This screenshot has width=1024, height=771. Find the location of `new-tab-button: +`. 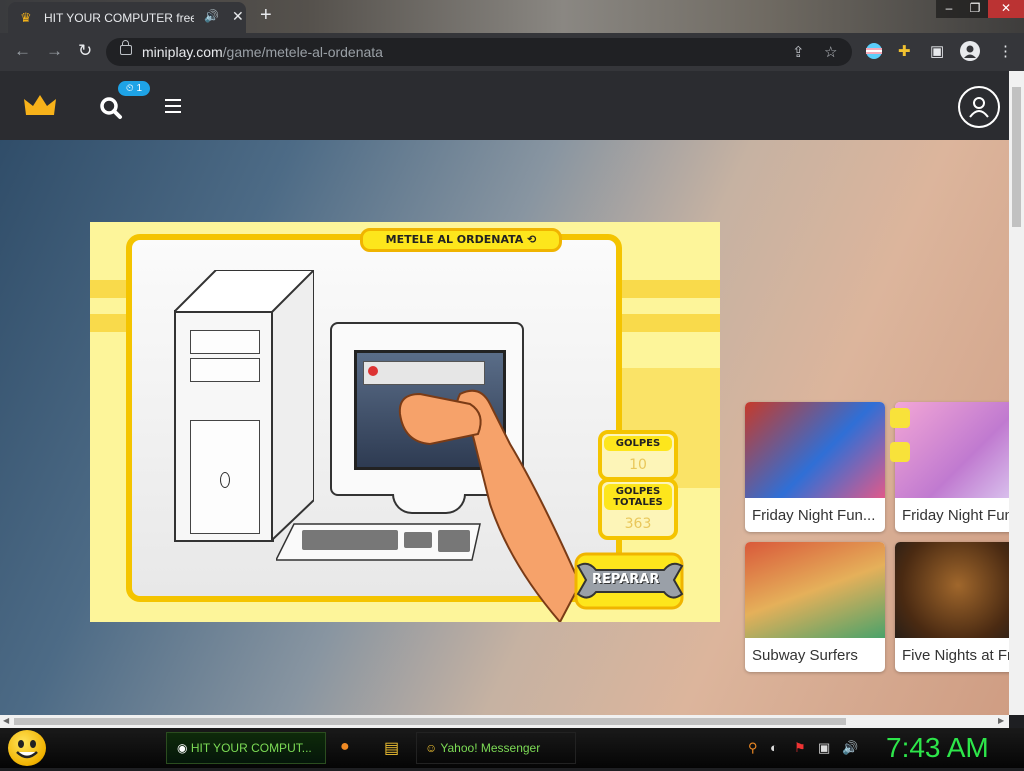

new-tab-button: + is located at coordinates (266, 15).